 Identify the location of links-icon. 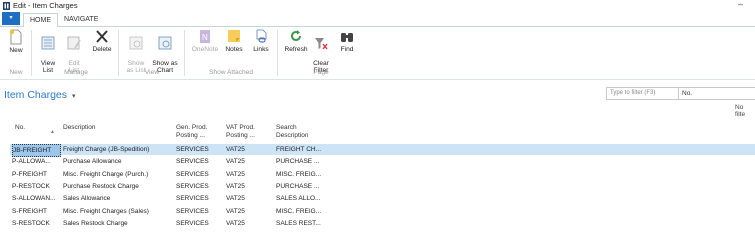
(261, 36).